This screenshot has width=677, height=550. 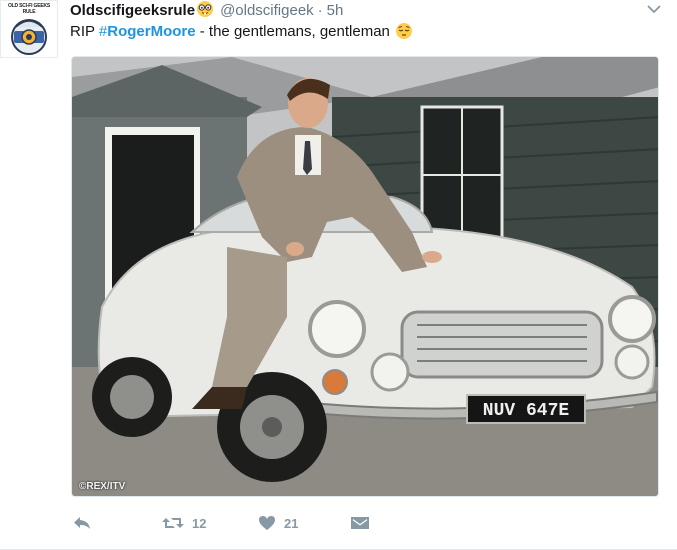 What do you see at coordinates (84, 31) in the screenshot?
I see `tweet-text-prefix: RIP` at bounding box center [84, 31].